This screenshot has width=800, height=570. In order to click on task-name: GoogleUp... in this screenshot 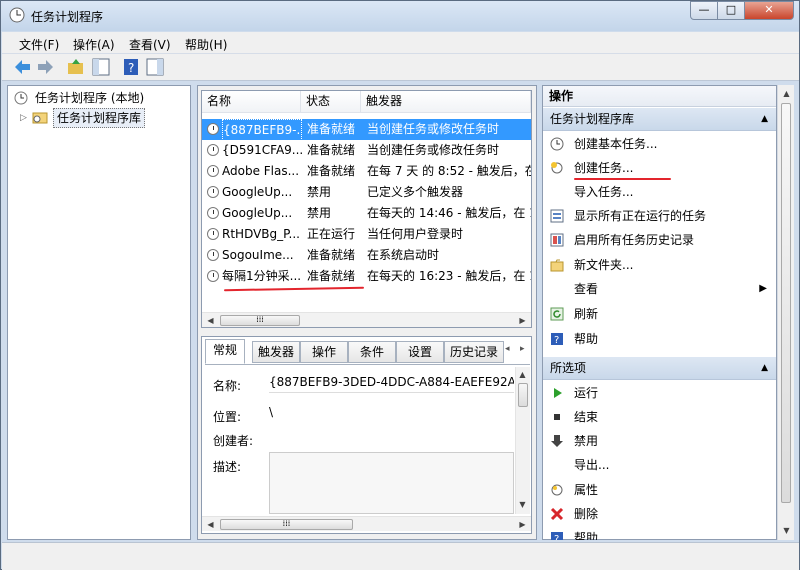, I will do `click(257, 192)`.